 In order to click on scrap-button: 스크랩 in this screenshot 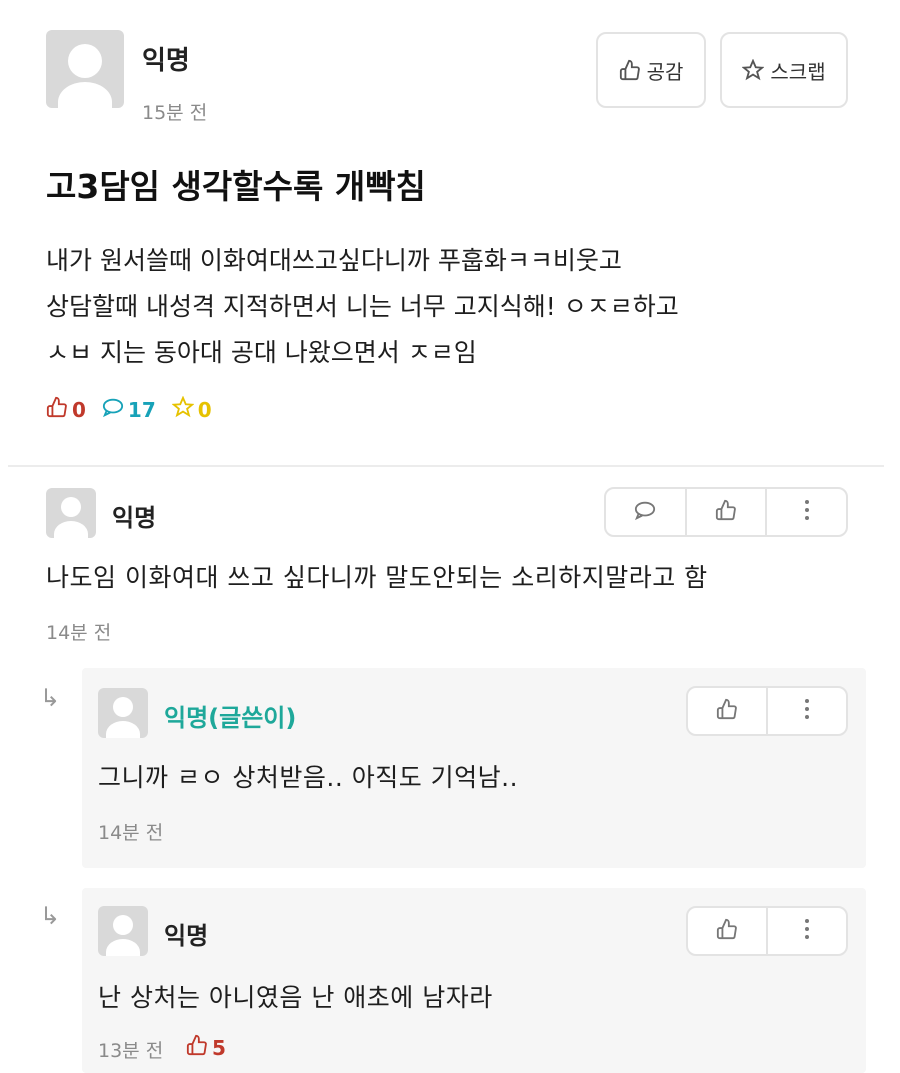, I will do `click(784, 70)`.